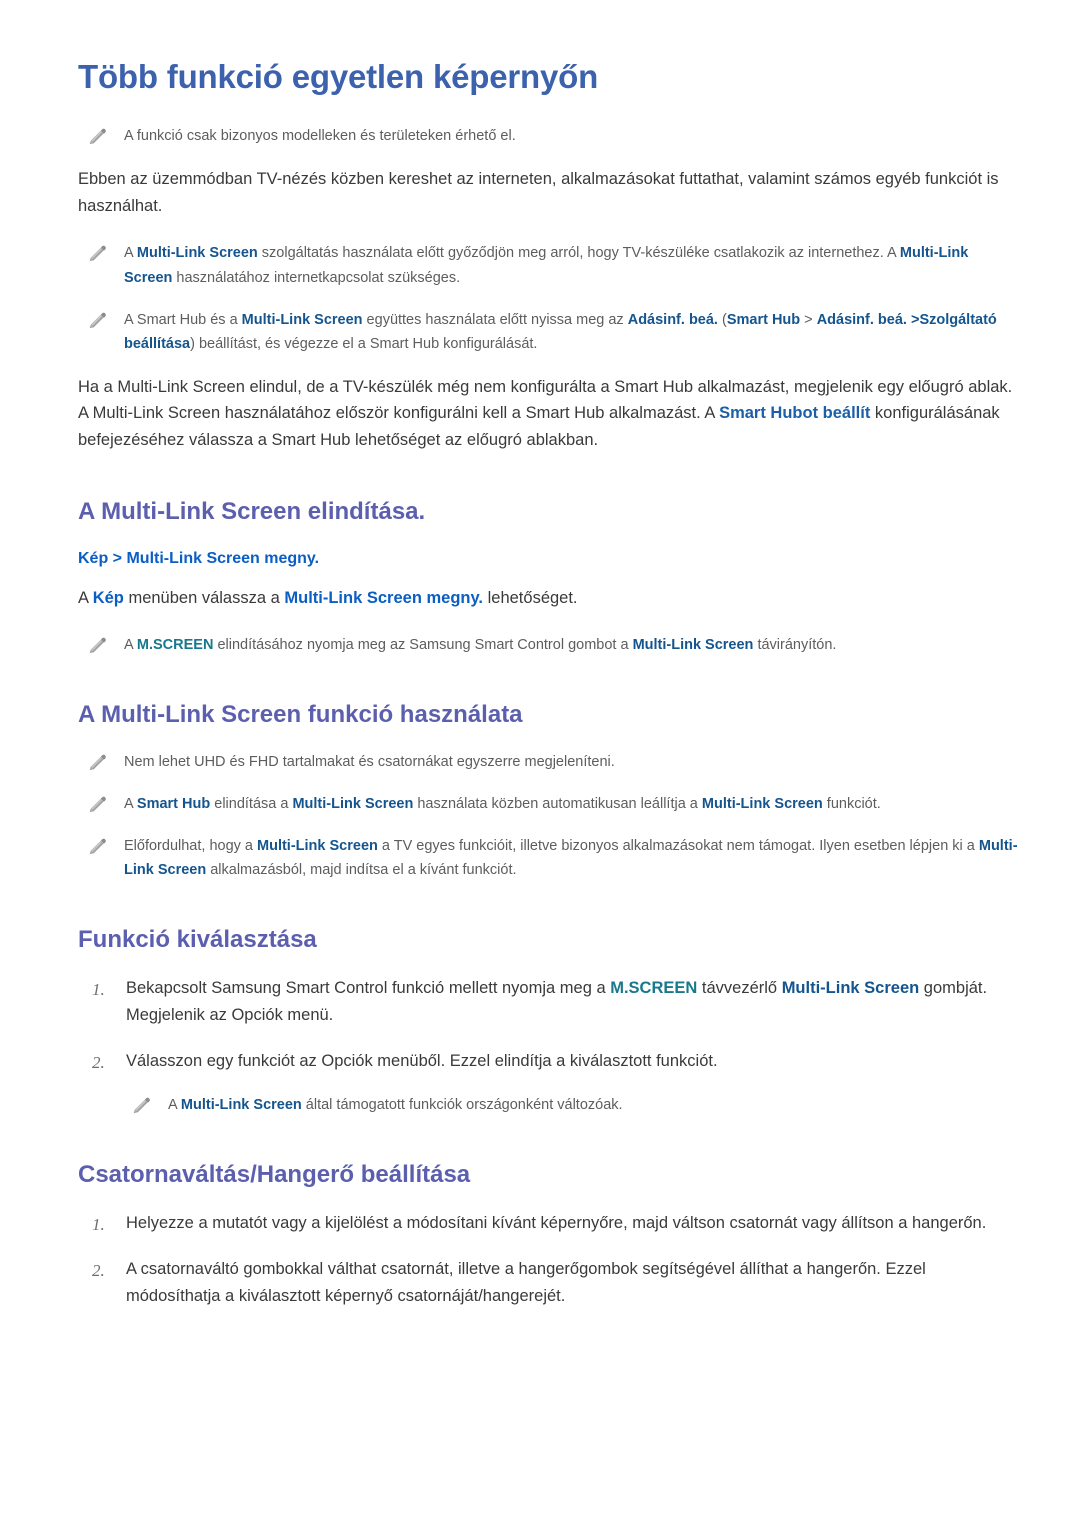  I want to click on page-title: Több funkció egyetlen képernyőn, so click(338, 76).